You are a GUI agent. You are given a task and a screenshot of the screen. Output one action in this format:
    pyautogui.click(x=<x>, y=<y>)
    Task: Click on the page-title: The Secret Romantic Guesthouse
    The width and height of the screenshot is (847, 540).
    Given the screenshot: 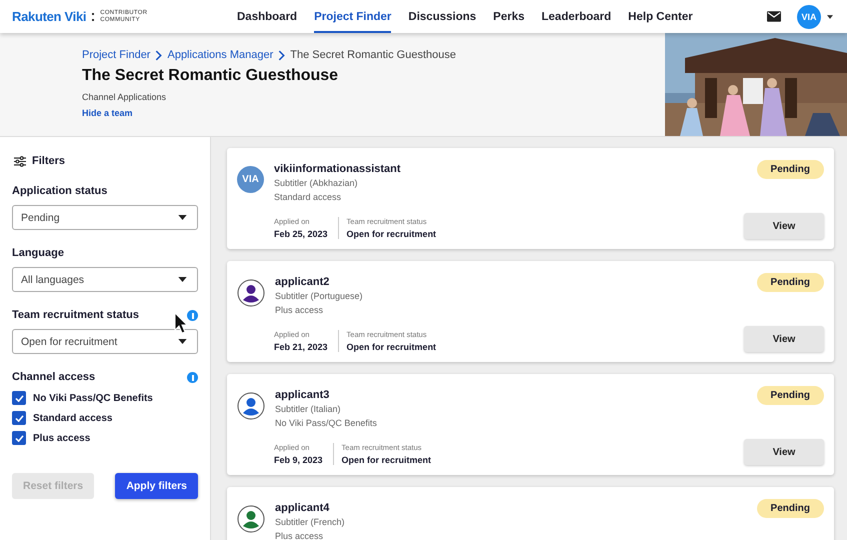 What is the action you would take?
    pyautogui.click(x=210, y=76)
    